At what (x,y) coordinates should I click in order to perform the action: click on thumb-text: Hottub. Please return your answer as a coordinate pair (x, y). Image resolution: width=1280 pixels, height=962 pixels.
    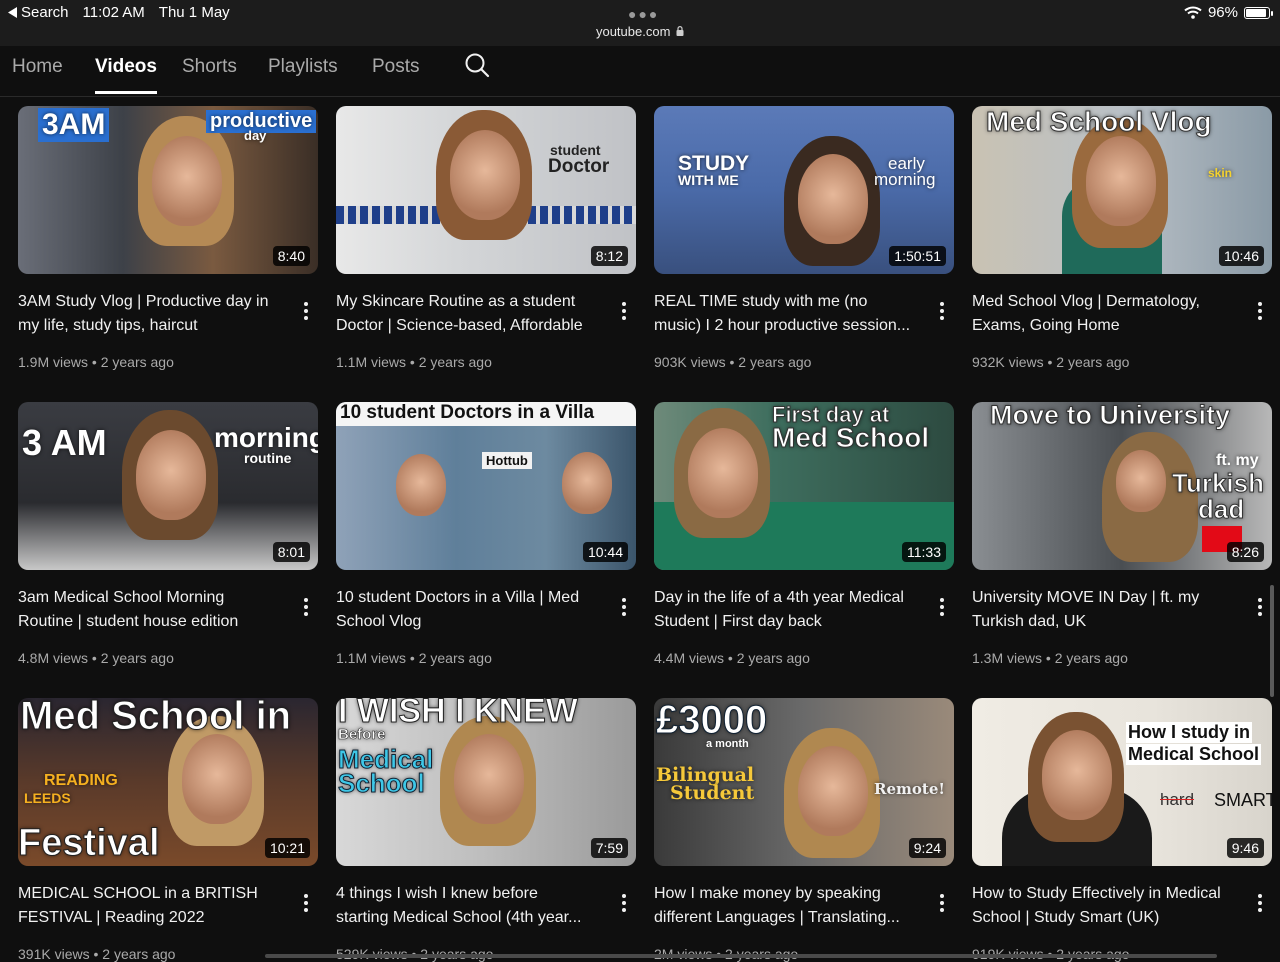
    Looking at the image, I should click on (507, 460).